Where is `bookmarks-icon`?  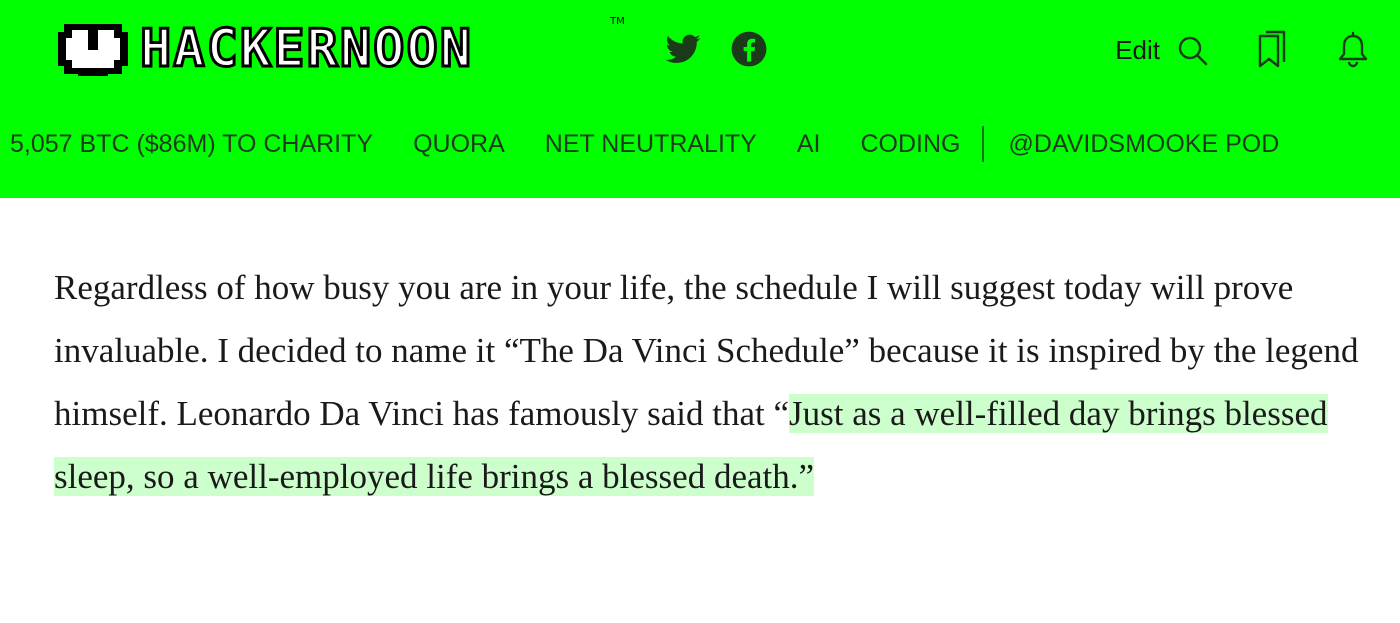 bookmarks-icon is located at coordinates (1273, 50).